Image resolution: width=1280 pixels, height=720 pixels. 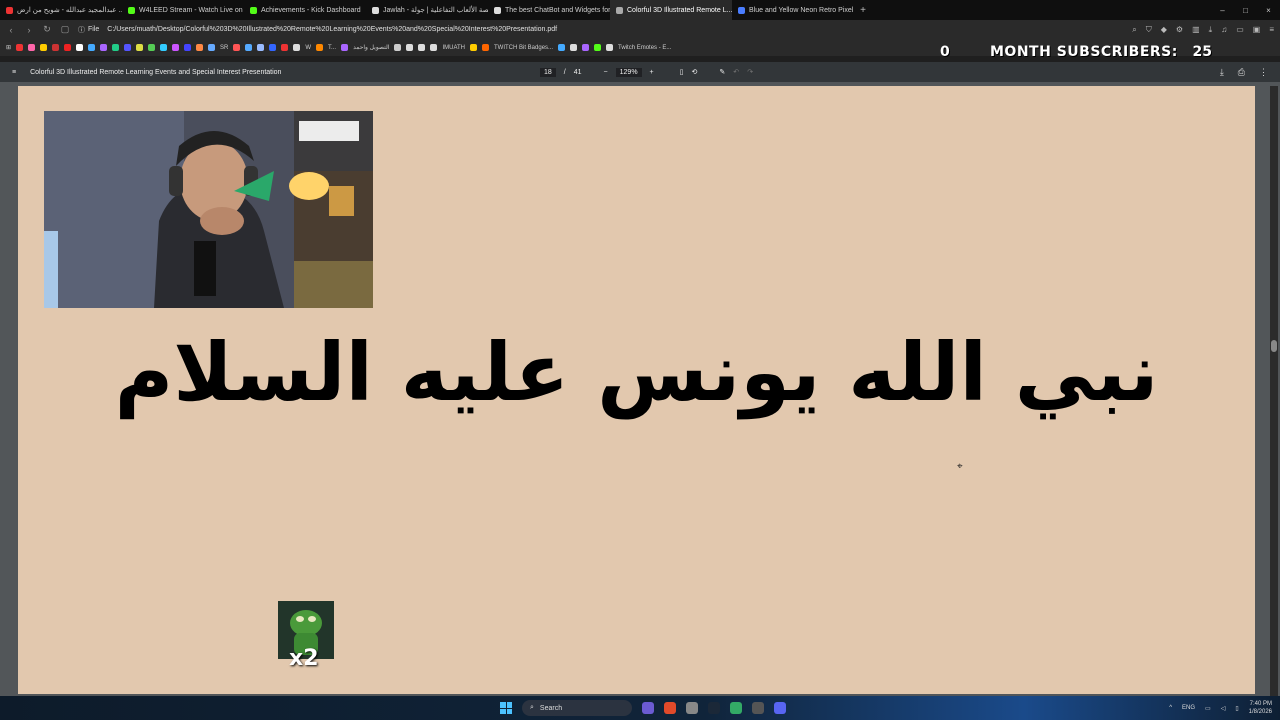 What do you see at coordinates (1236, 708) in the screenshot?
I see `battery-icon: ▯` at bounding box center [1236, 708].